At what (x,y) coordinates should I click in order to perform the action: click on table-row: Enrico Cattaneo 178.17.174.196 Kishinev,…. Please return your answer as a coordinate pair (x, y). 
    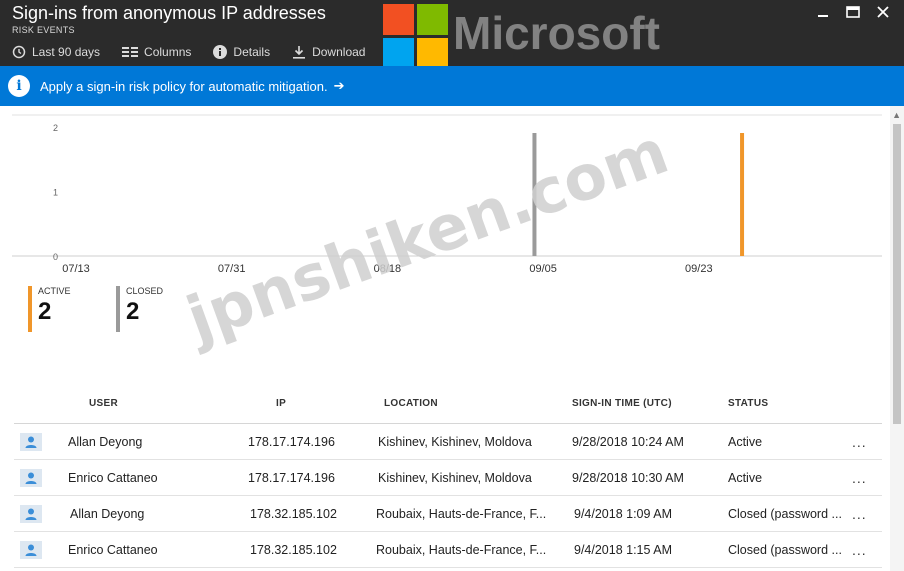
    Looking at the image, I should click on (448, 478).